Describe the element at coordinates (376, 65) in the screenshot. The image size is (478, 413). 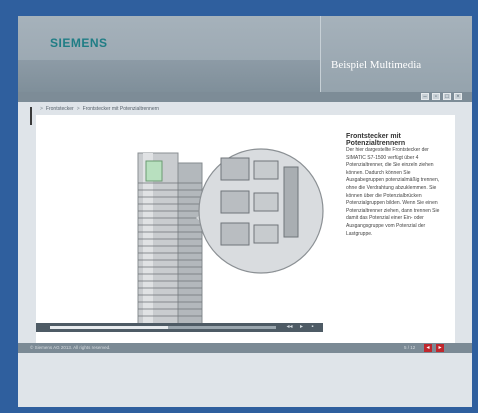
I see `app-title: Beispiel Multimedia` at that location.